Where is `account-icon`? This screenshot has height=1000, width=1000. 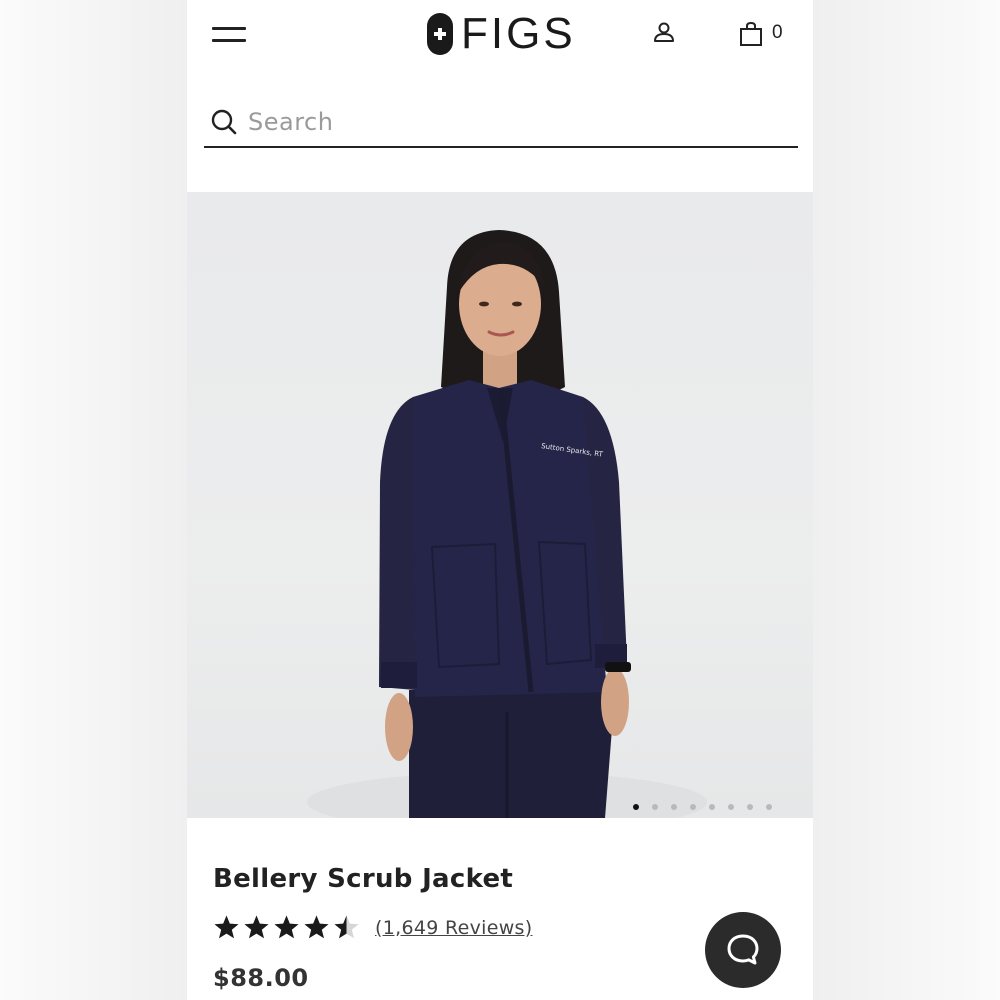
account-icon is located at coordinates (664, 33).